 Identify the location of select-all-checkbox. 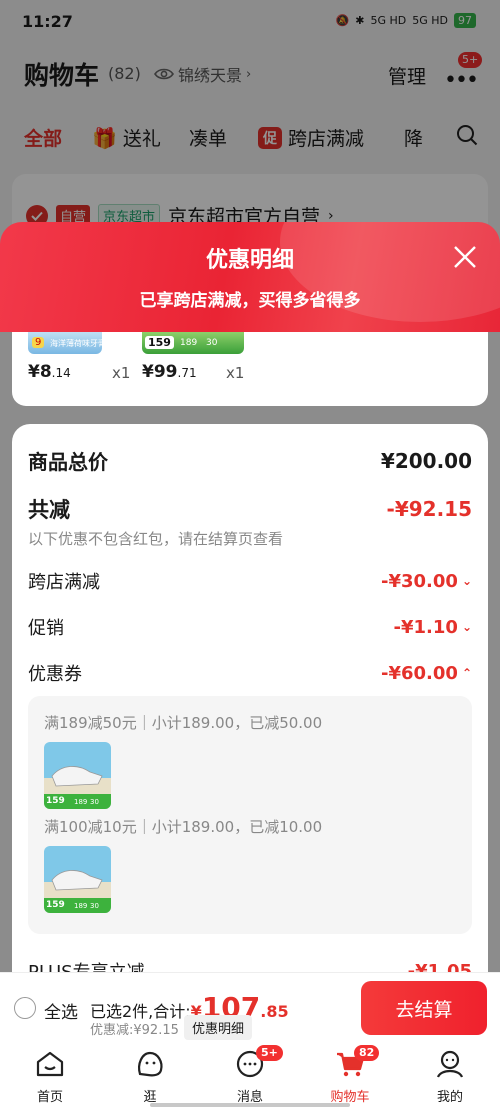
(25, 1008).